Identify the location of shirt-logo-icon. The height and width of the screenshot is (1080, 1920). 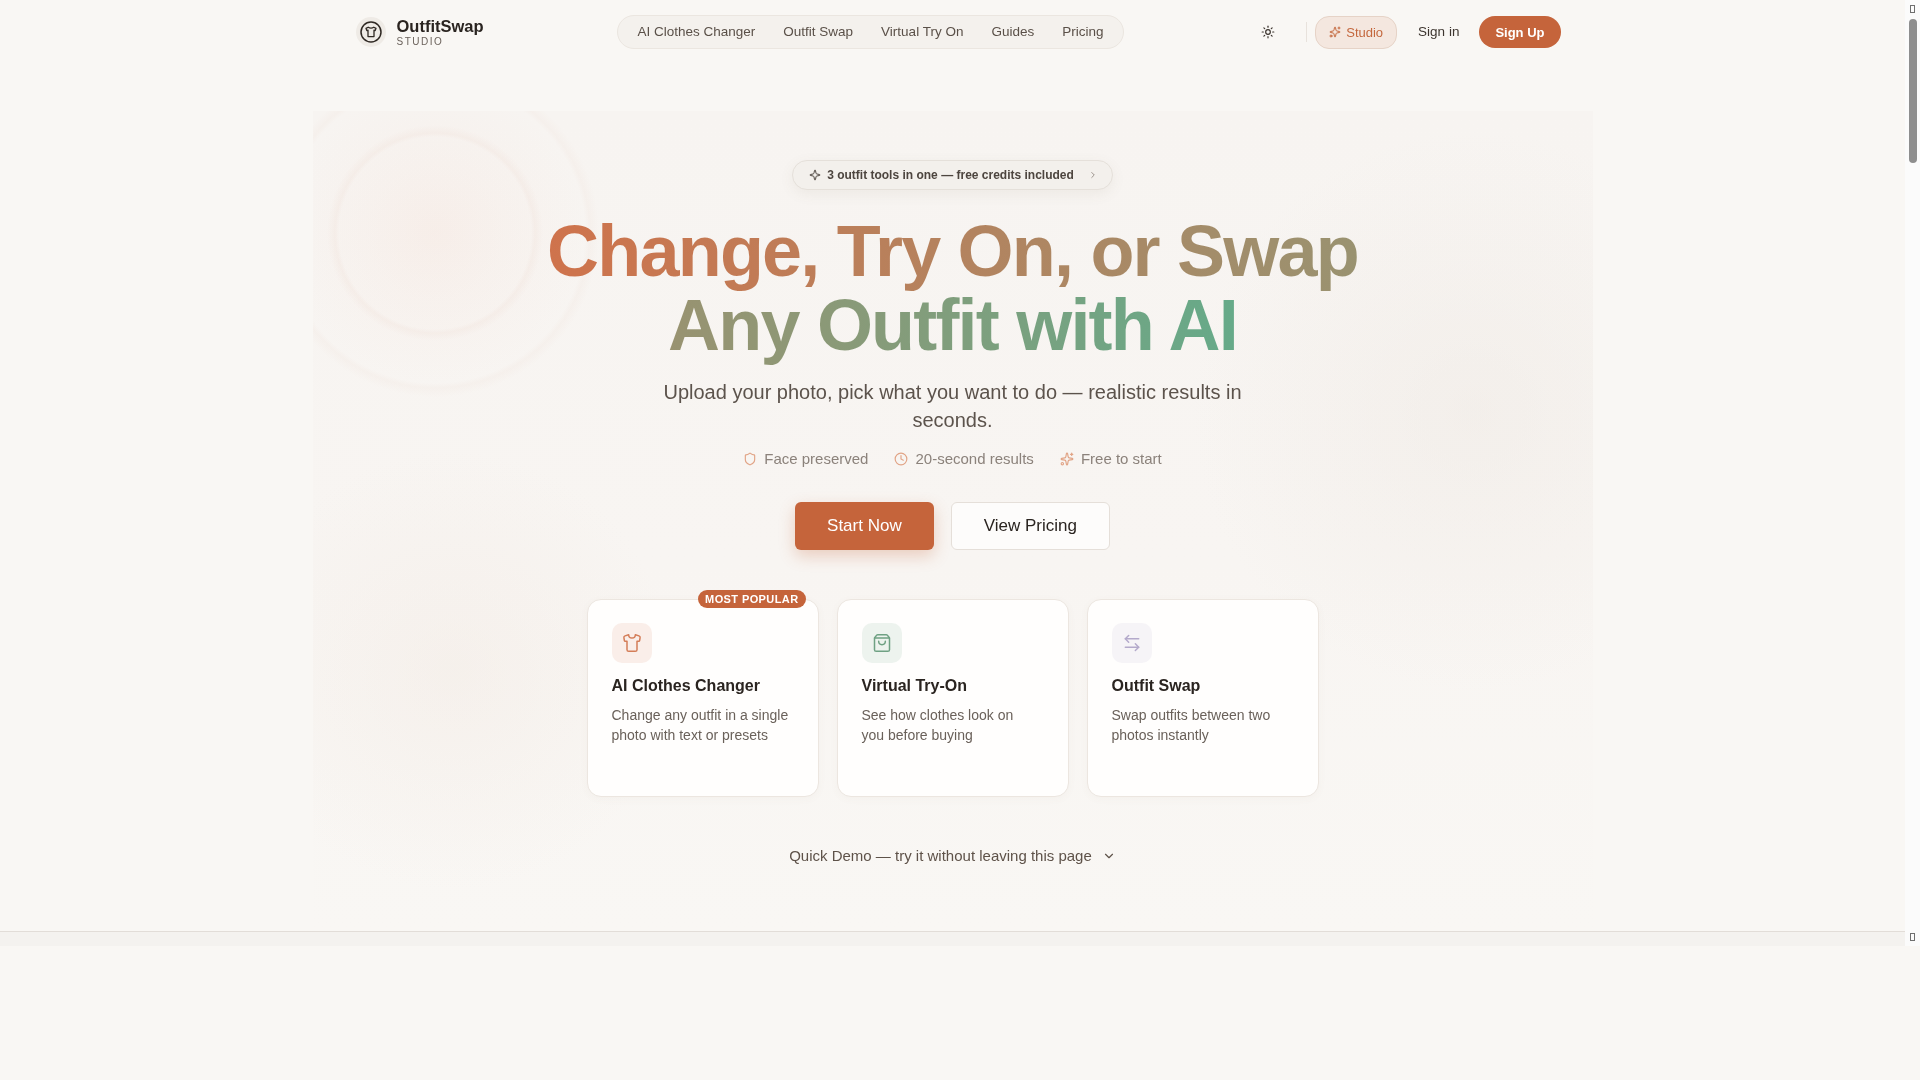
(370, 32).